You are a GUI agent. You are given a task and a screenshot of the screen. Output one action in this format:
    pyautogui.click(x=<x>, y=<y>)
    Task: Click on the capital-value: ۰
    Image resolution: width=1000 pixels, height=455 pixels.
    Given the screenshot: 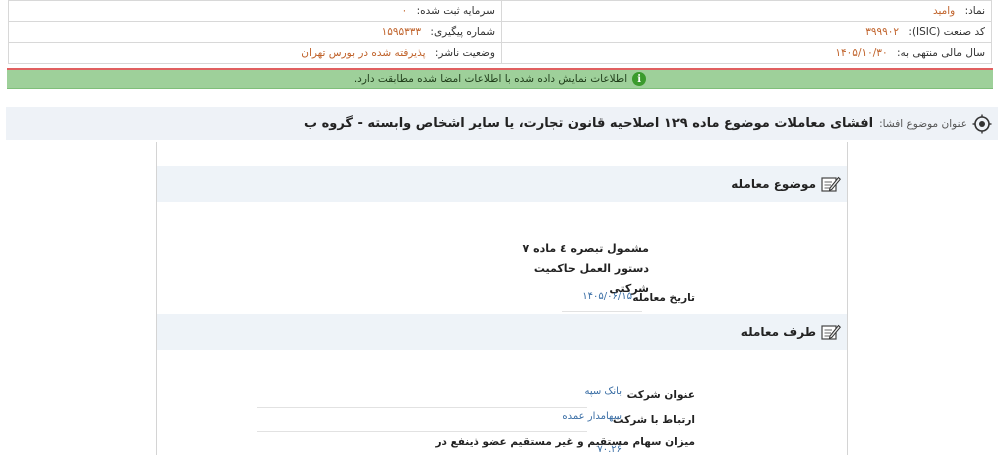 What is the action you would take?
    pyautogui.click(x=404, y=11)
    